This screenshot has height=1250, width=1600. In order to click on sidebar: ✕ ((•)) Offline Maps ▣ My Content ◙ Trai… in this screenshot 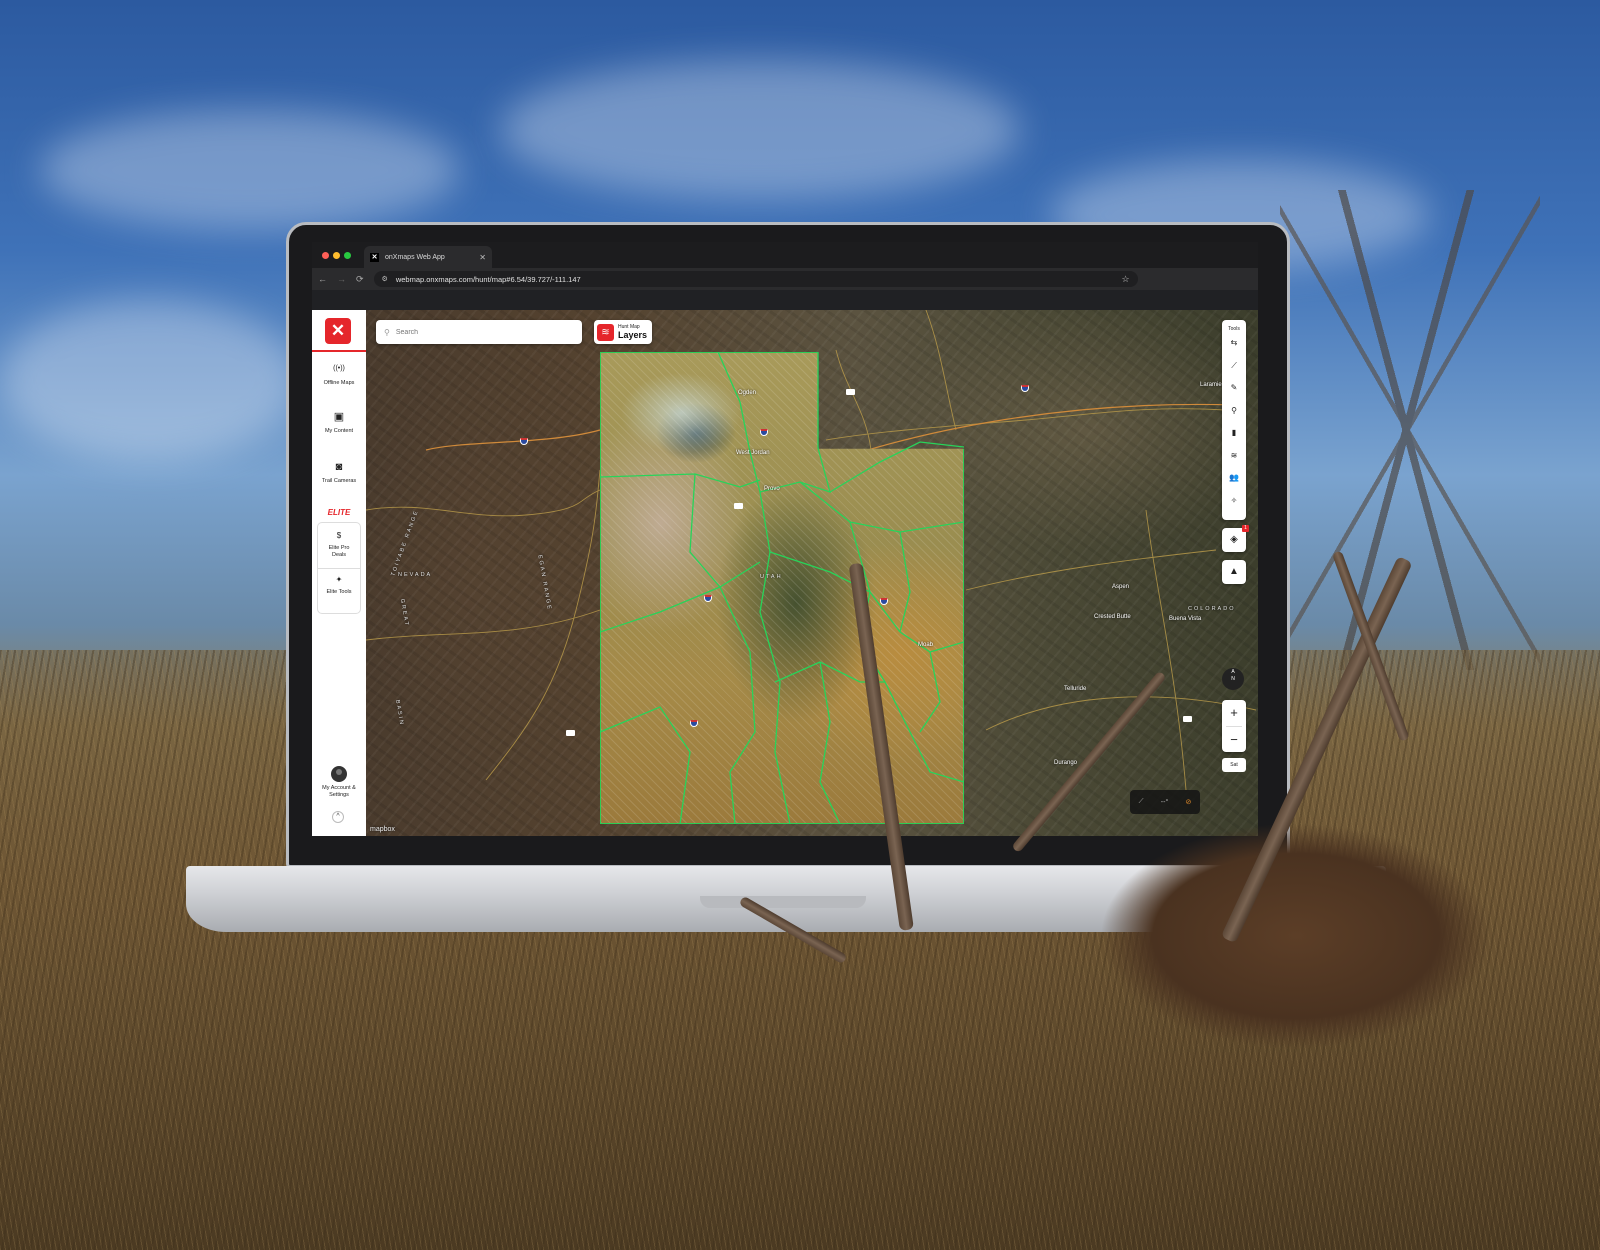, I will do `click(339, 573)`.